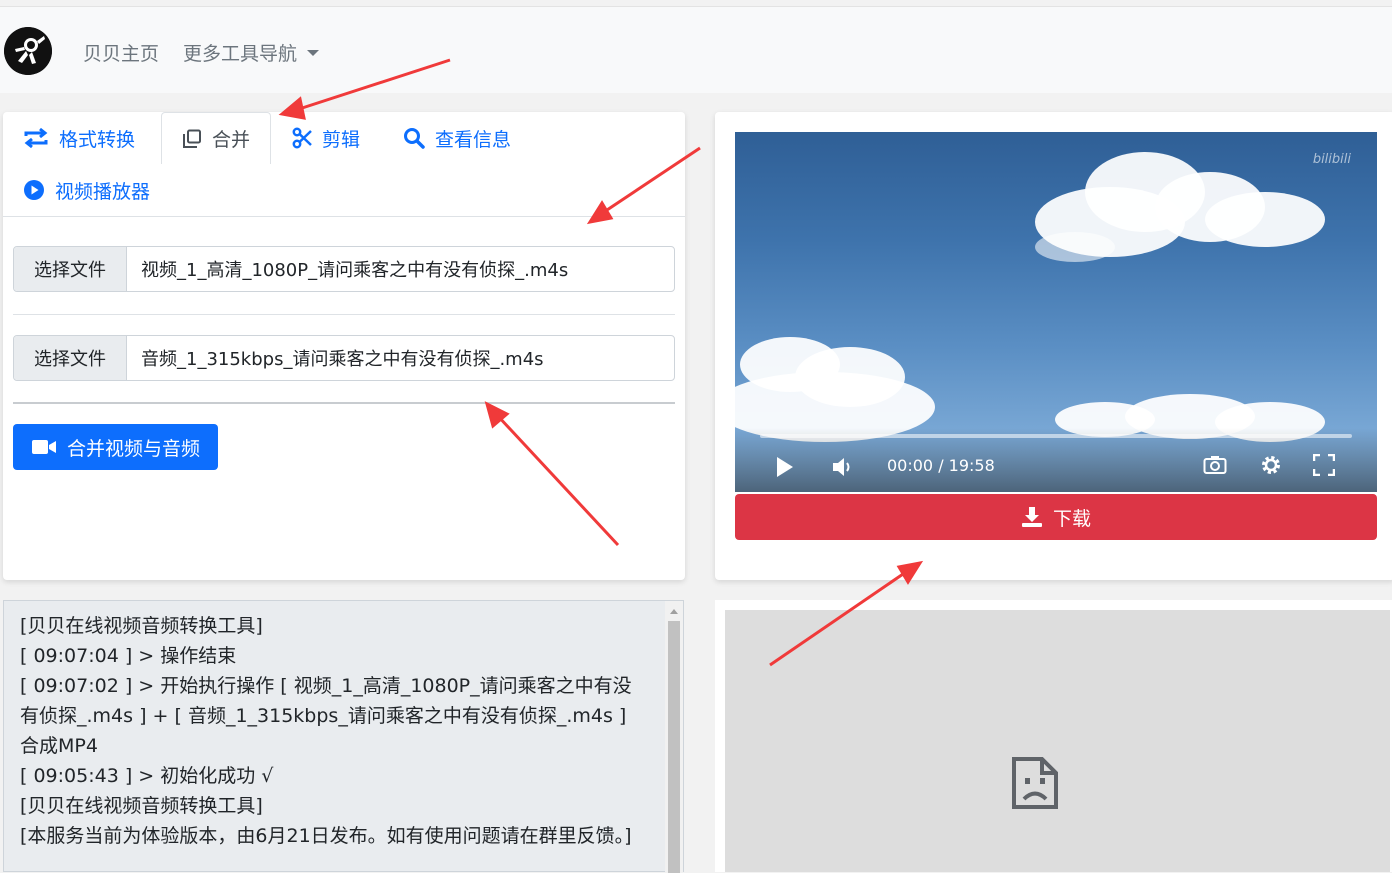 The width and height of the screenshot is (1392, 873). Describe the element at coordinates (1057, 741) in the screenshot. I see `broken-frame-panel` at that location.